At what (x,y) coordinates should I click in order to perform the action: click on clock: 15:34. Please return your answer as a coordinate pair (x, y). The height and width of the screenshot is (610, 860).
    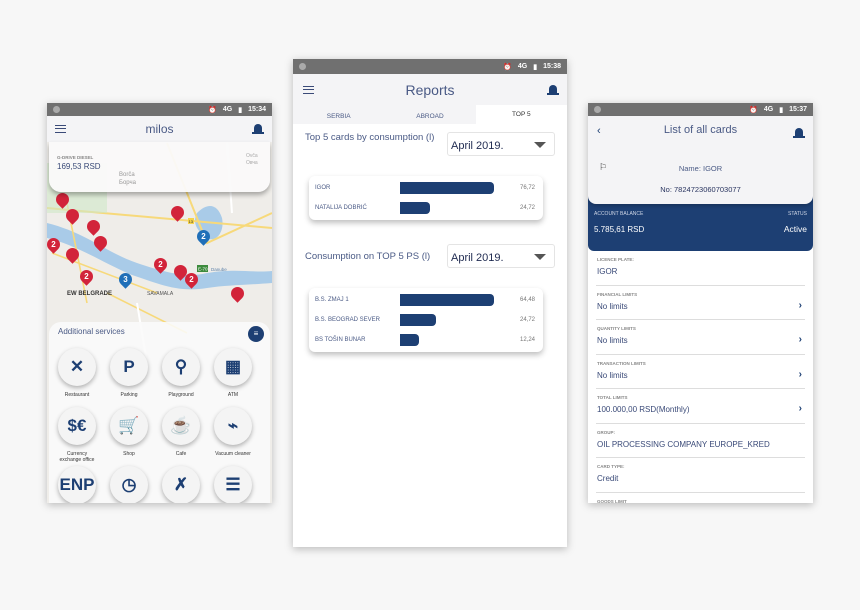
    Looking at the image, I should click on (257, 109).